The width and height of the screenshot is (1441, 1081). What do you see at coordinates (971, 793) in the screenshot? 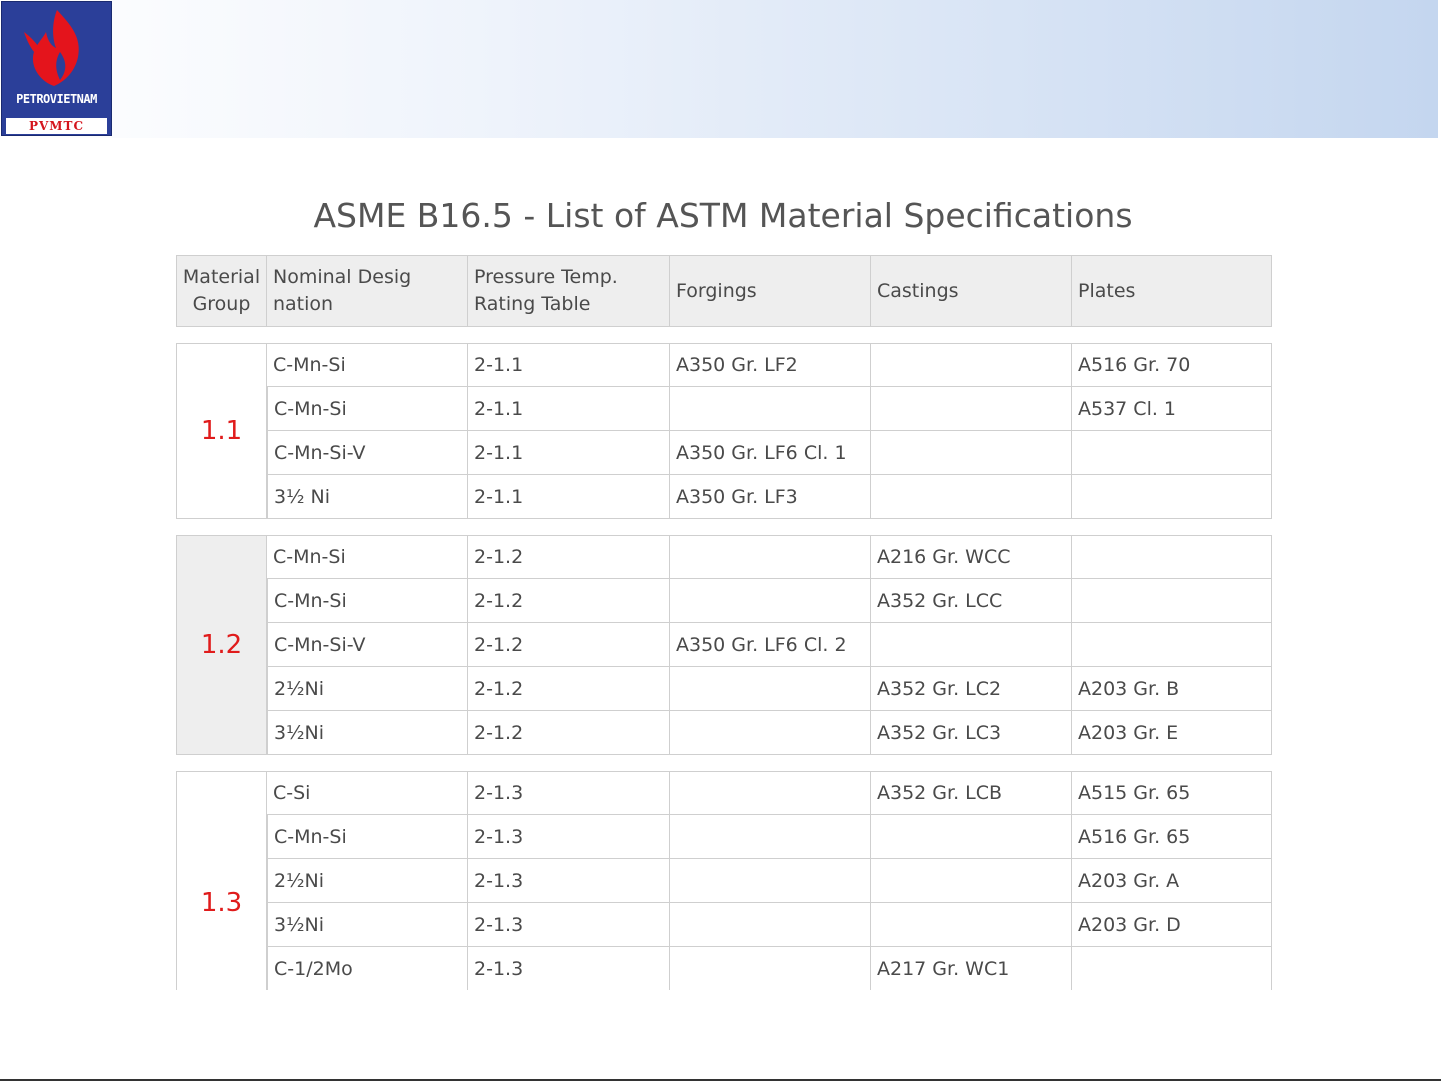
I see `cell-castings: A352 Gr. LCB` at bounding box center [971, 793].